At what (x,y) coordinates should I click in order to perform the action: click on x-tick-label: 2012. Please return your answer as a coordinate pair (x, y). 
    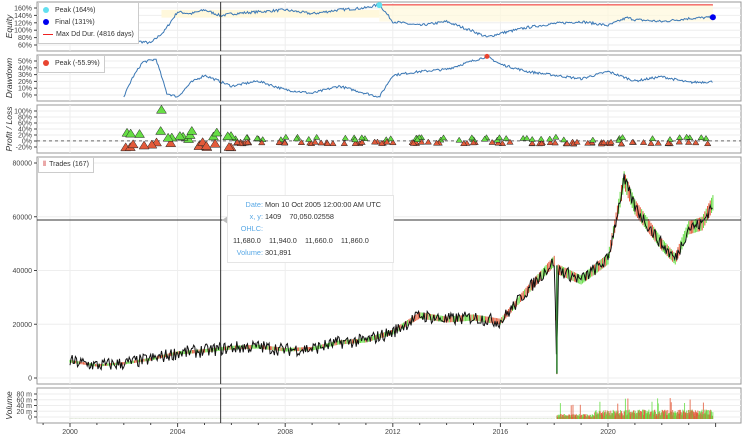
    Looking at the image, I should click on (393, 432).